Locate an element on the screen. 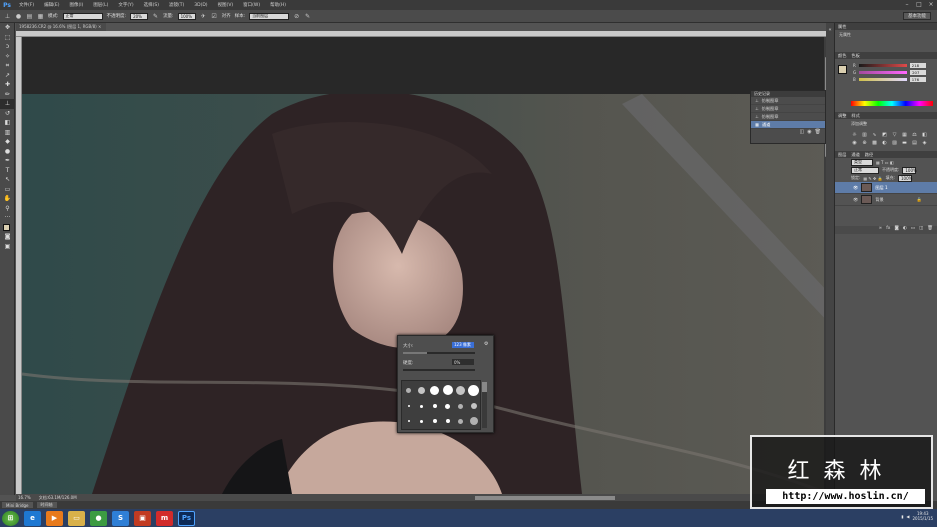  brush-tip-grid is located at coordinates (441, 405).